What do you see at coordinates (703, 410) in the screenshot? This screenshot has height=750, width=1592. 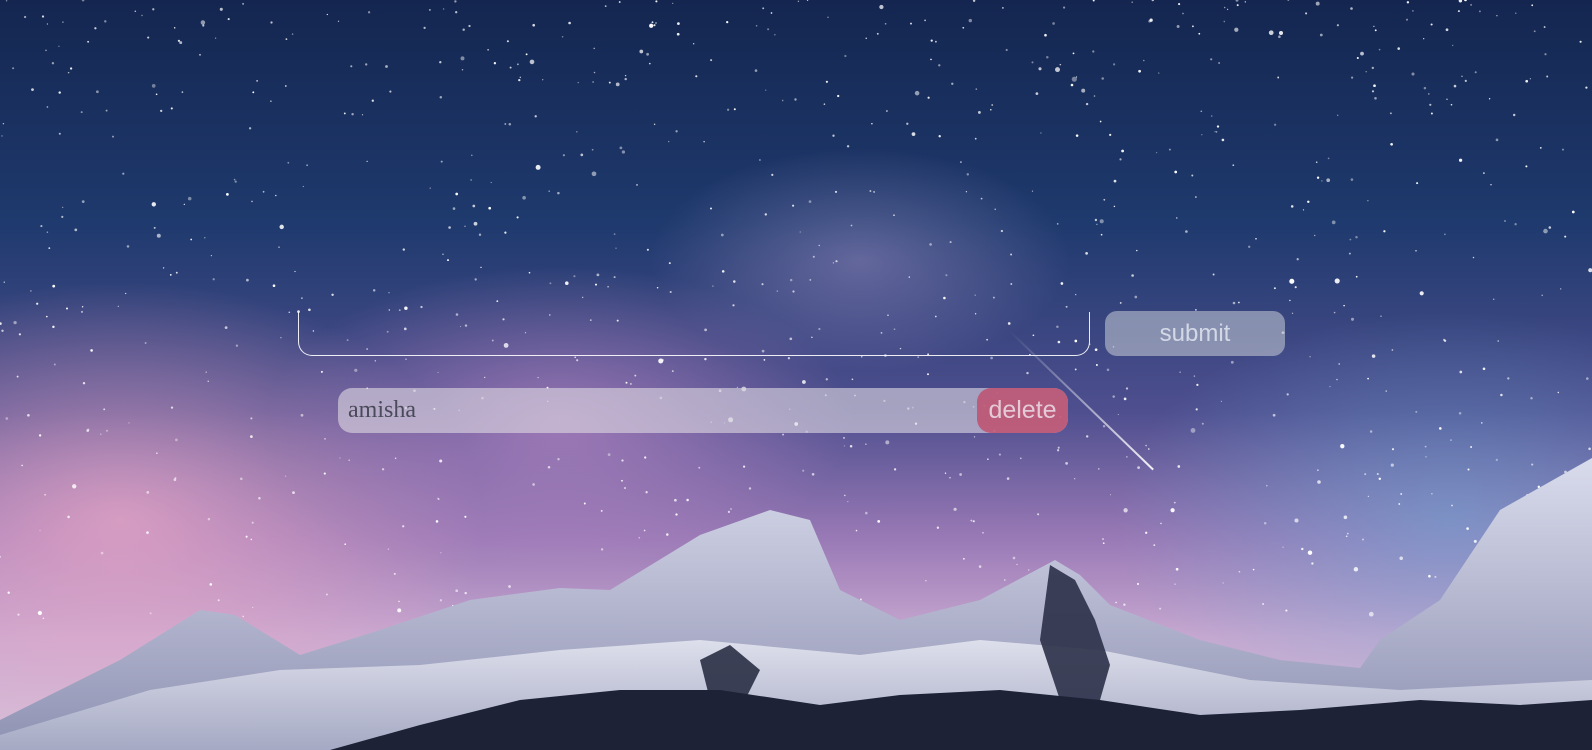 I see `todo-item: amisha delete` at bounding box center [703, 410].